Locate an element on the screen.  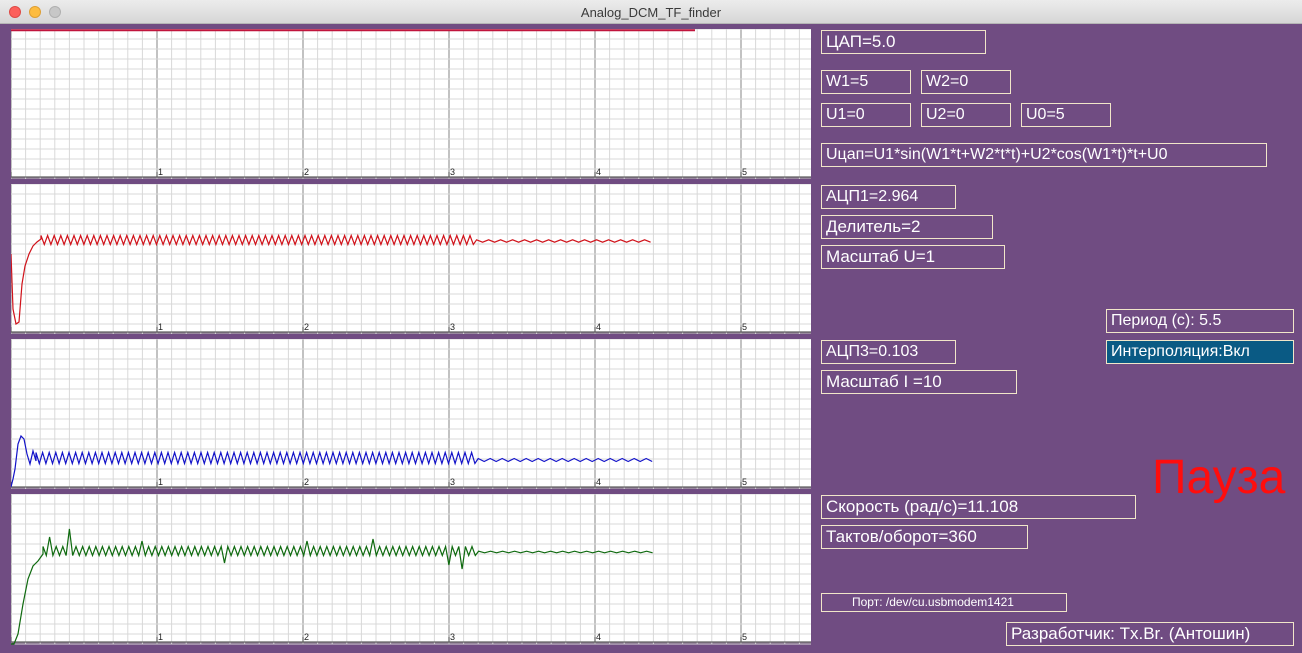
port-field: Порт: /dev/cu.usbmodem1421 is located at coordinates (944, 602).